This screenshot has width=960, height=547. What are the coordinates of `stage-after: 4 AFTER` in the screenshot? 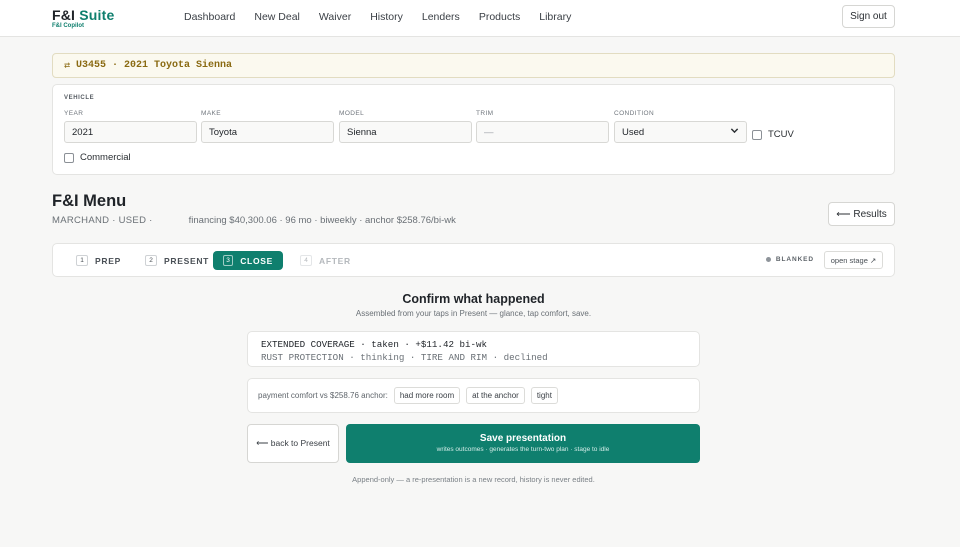 It's located at (325, 260).